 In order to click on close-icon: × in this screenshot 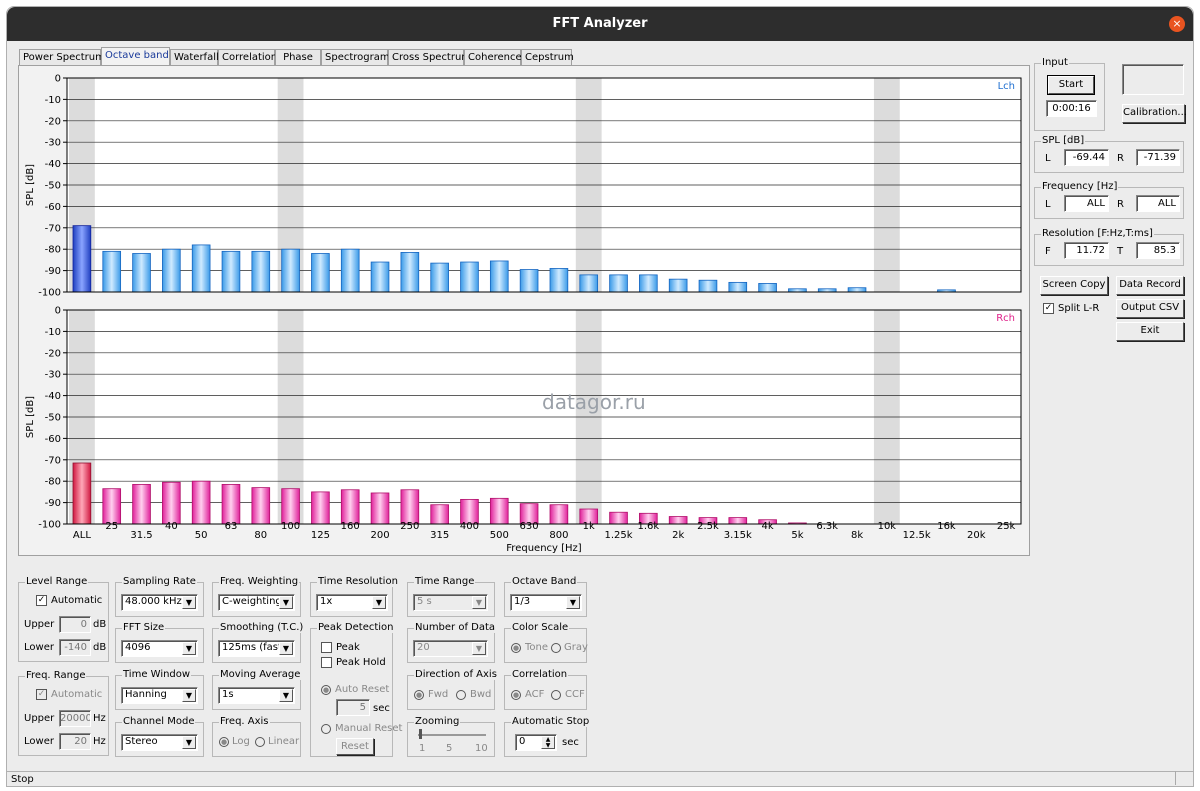, I will do `click(1177, 24)`.